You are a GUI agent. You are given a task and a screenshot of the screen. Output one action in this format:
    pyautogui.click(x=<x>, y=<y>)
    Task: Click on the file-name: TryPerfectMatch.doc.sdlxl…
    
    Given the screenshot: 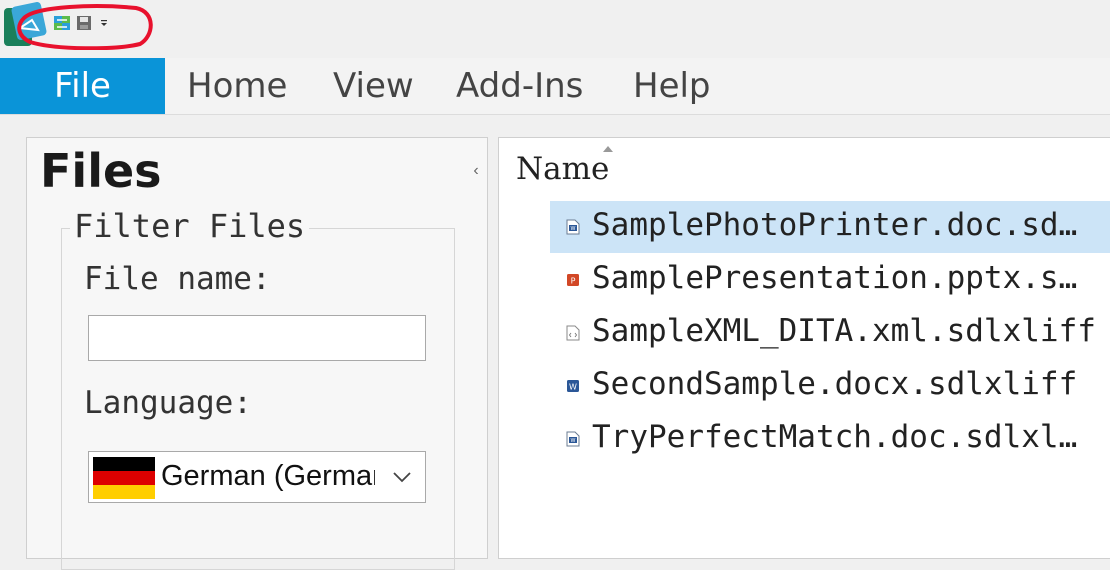 What is the action you would take?
    pyautogui.click(x=835, y=437)
    